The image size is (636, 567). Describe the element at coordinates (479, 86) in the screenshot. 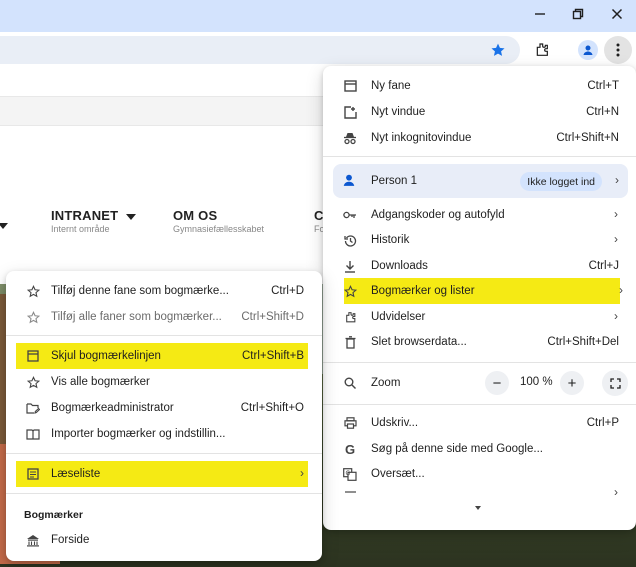

I see `menu-item-new-tab: Ny fane Ctrl+T` at that location.